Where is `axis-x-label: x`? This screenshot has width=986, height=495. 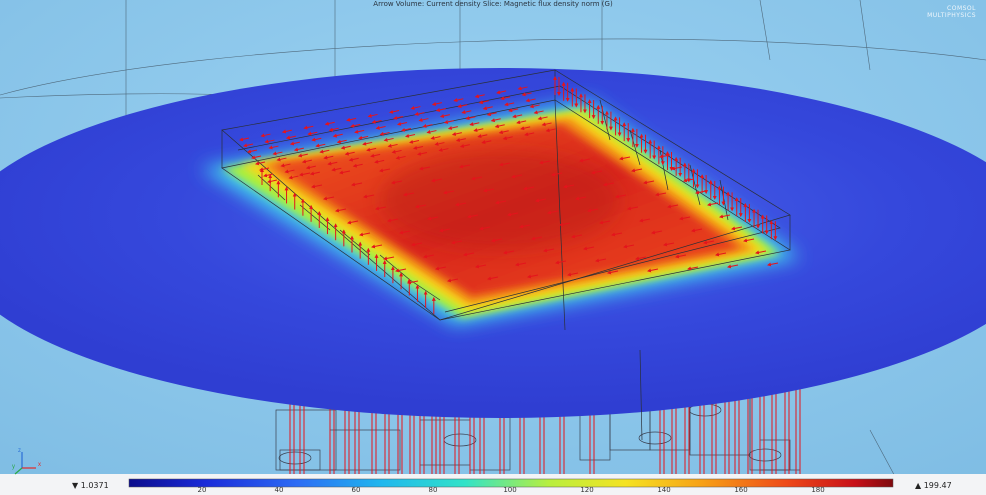
axis-x-label: x is located at coordinates (39, 465).